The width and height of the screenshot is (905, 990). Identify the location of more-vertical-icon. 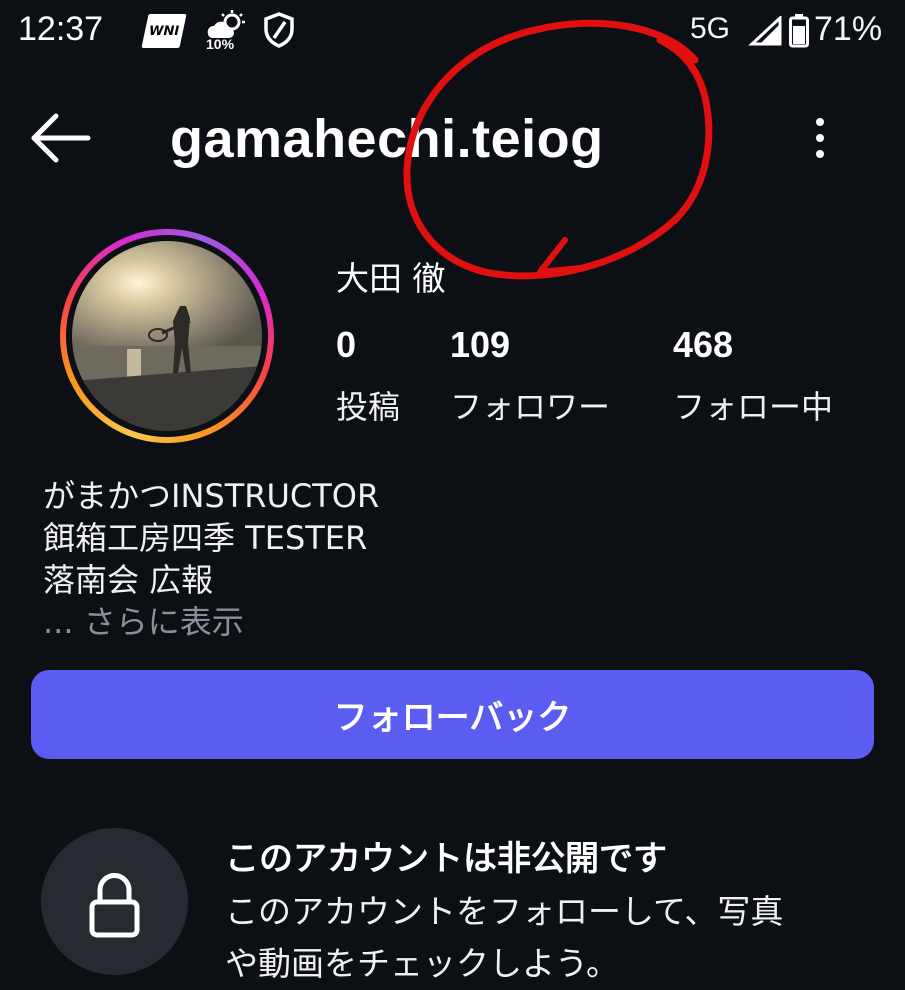
(820, 122).